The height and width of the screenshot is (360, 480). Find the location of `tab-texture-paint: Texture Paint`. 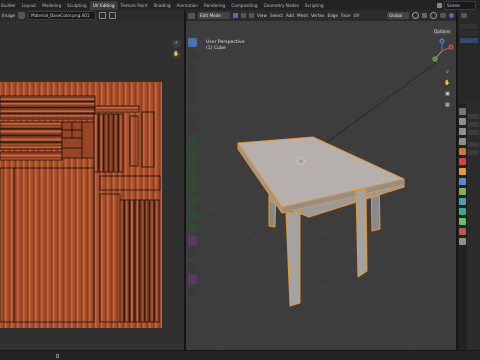

tab-texture-paint: Texture Paint is located at coordinates (134, 5).